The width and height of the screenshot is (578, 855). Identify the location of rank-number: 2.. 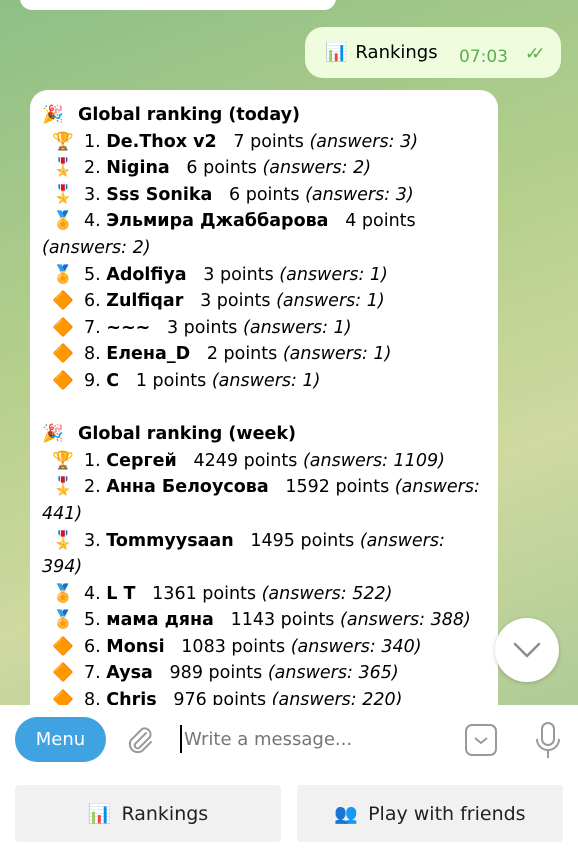
(92, 168).